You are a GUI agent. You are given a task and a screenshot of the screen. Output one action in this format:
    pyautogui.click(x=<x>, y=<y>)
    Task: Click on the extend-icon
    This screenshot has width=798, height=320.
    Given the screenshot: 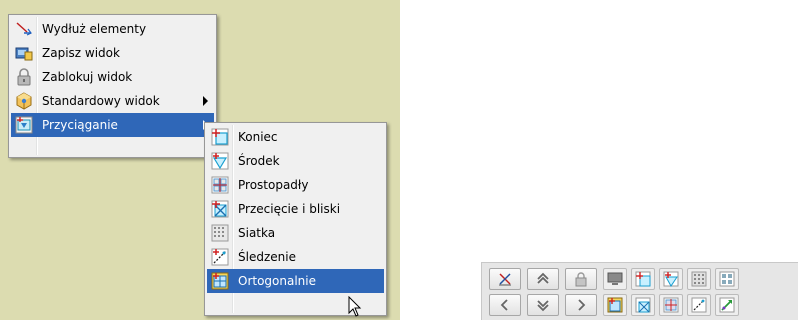 What is the action you would take?
    pyautogui.click(x=24, y=29)
    